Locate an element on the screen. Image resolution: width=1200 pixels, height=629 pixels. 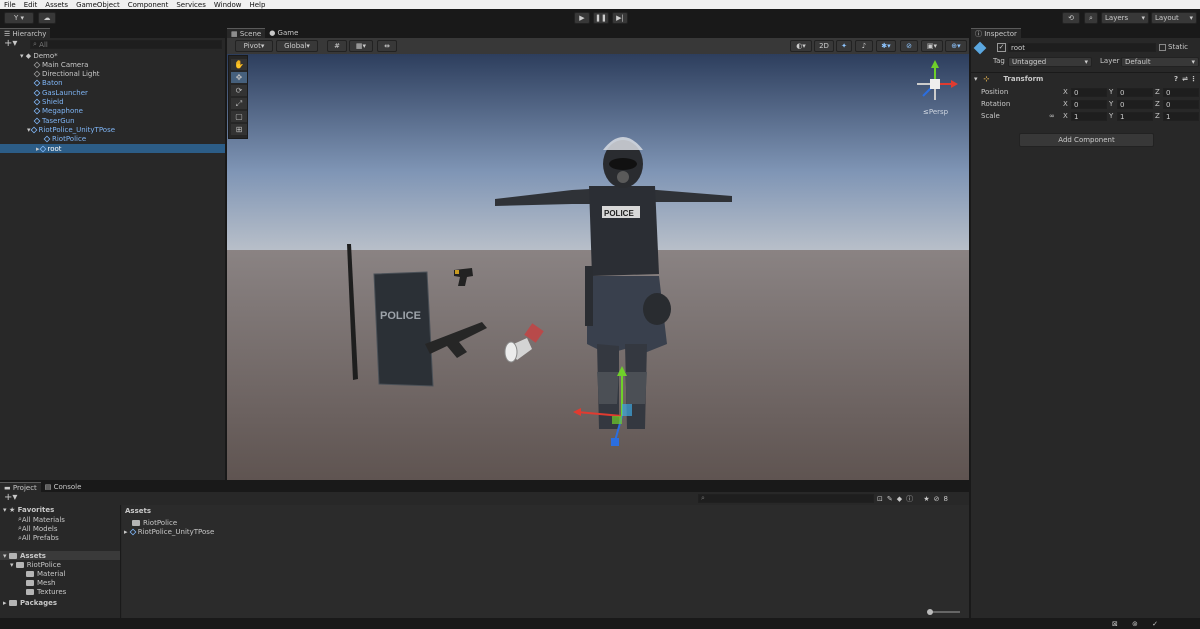
object-name-input: root is located at coordinates (1082, 47).